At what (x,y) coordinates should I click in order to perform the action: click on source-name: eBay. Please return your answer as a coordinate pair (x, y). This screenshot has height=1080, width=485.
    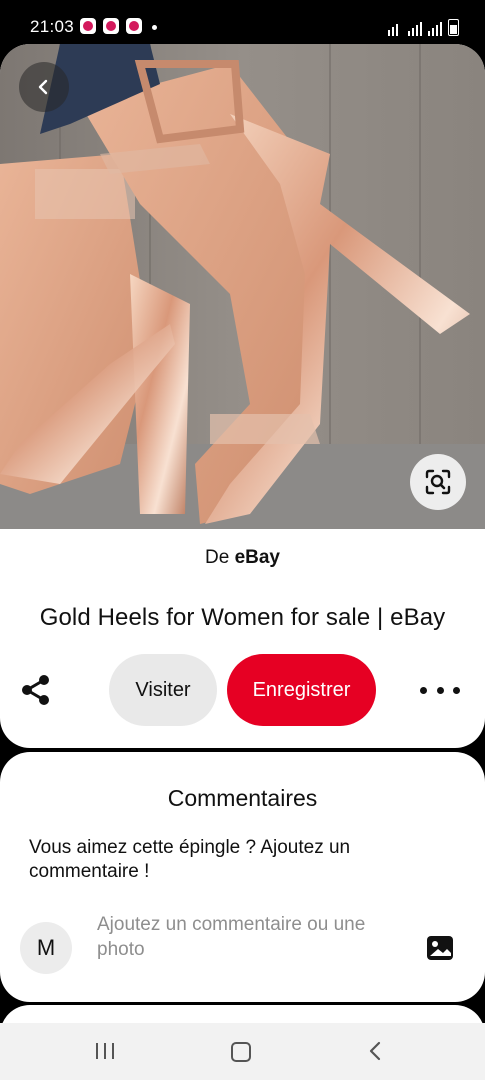
    Looking at the image, I should click on (257, 557).